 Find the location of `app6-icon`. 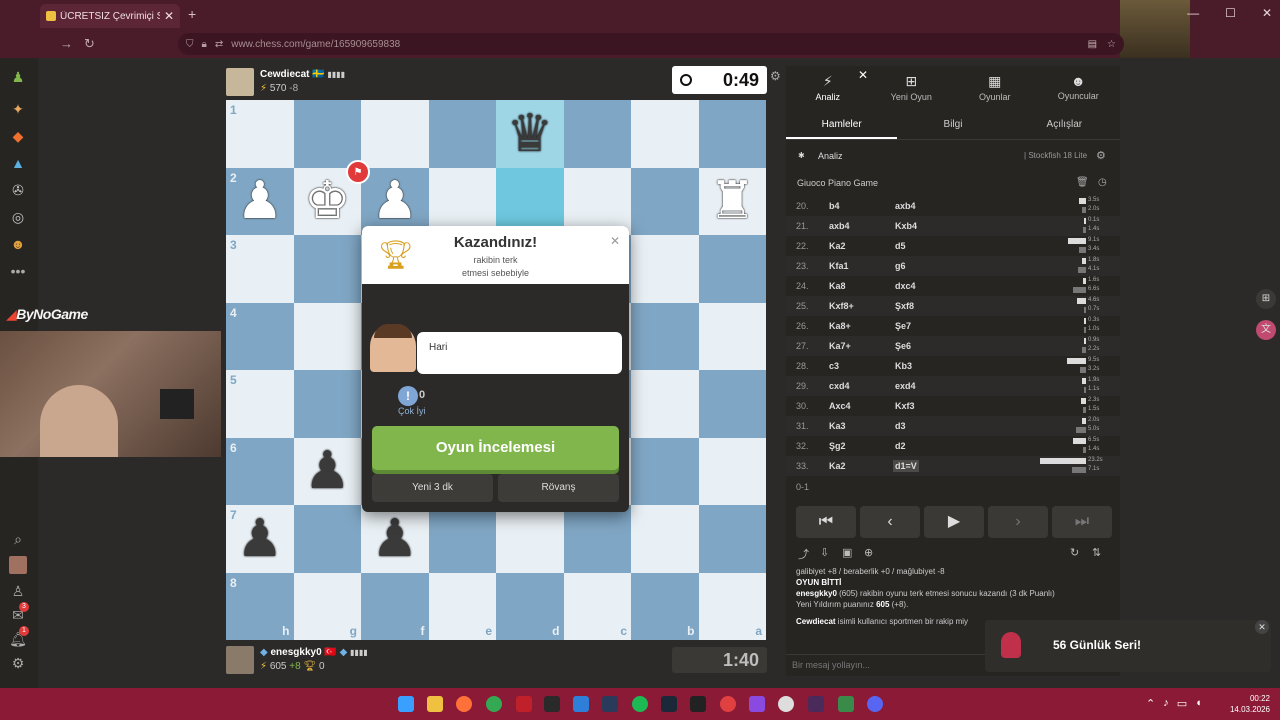

app6-icon is located at coordinates (846, 704).